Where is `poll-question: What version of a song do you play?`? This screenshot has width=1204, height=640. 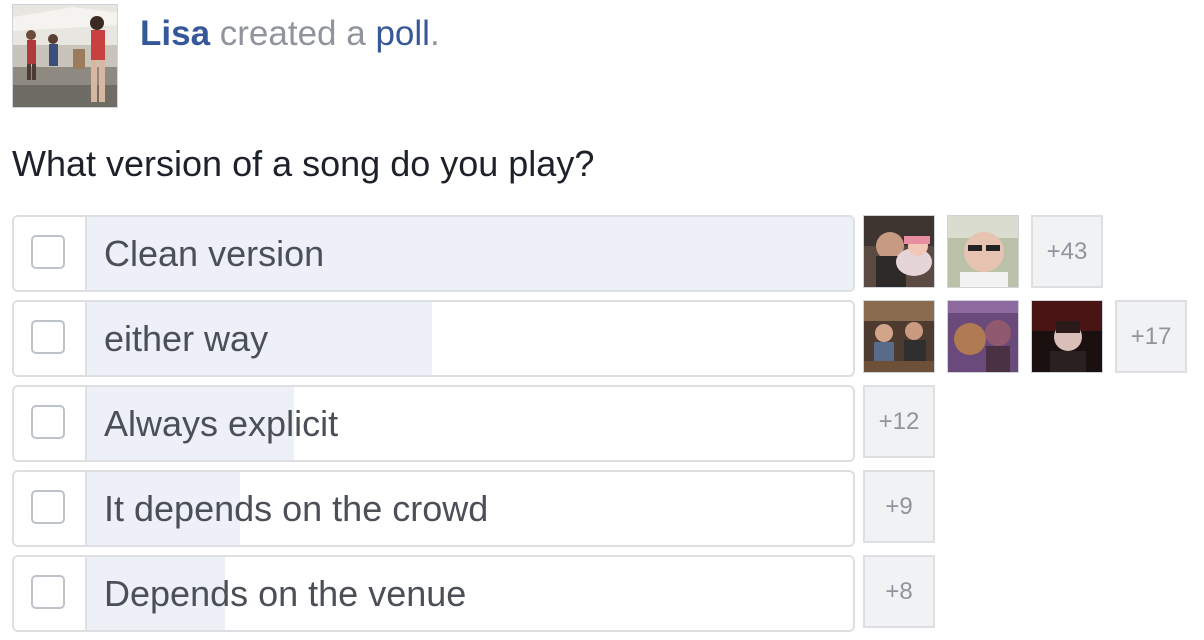 poll-question: What version of a song do you play? is located at coordinates (303, 163).